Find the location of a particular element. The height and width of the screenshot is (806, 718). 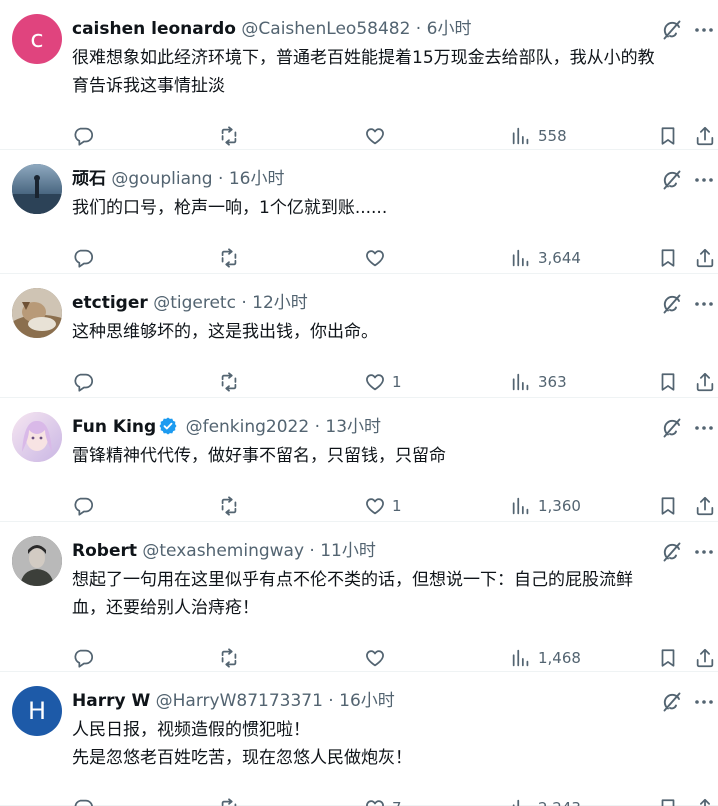

author-handle: @HarryW87173371 is located at coordinates (239, 701).